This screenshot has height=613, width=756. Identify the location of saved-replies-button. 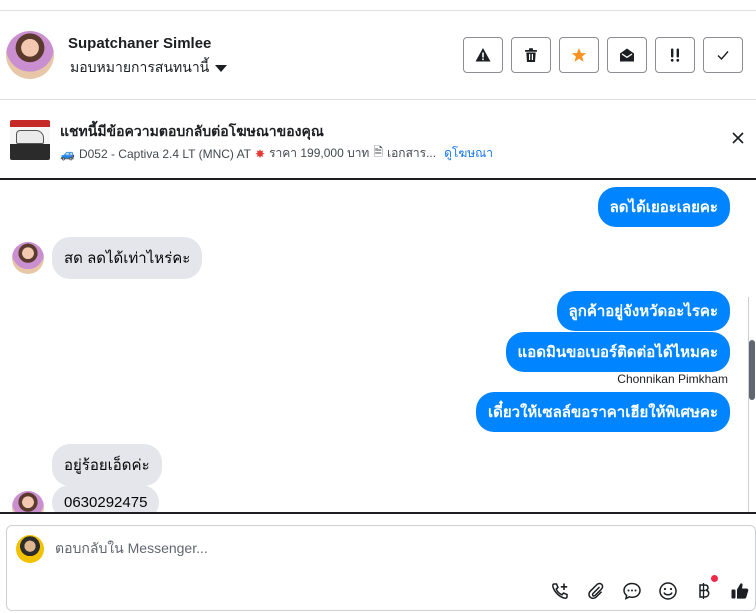
(632, 591).